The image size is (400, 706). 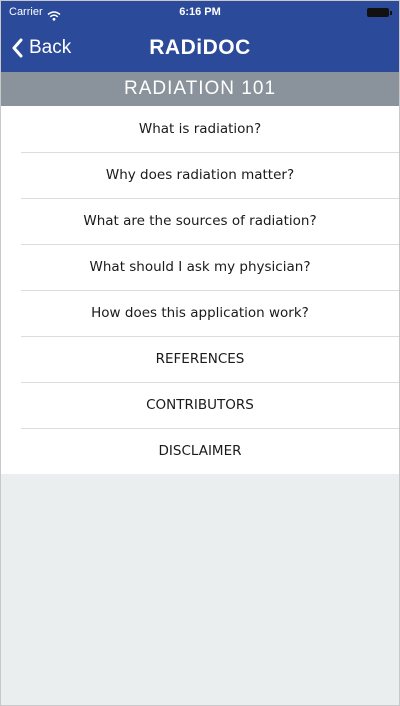 I want to click on status-bar: Carrier 6:16 PM, so click(x=200, y=12).